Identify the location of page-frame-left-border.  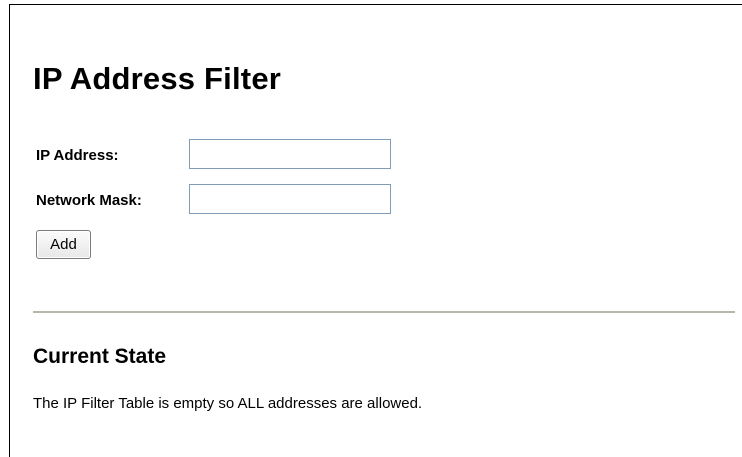
(9, 230).